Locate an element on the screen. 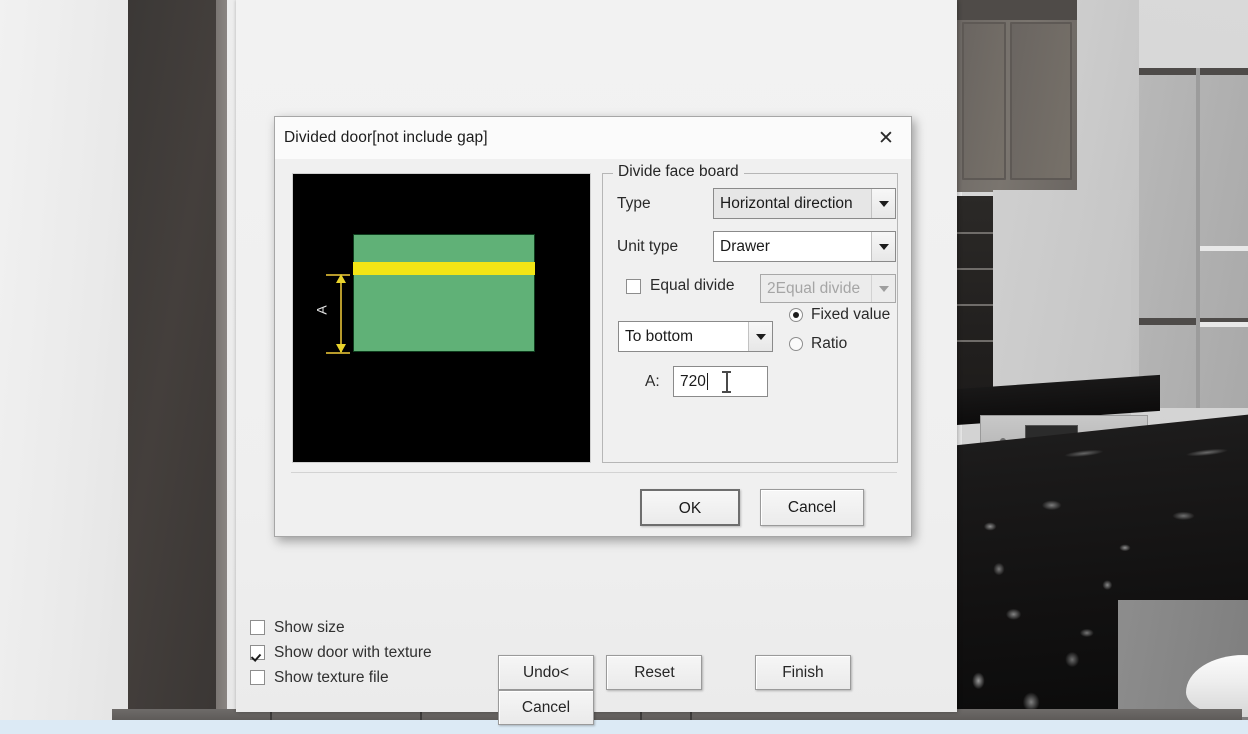 The width and height of the screenshot is (1248, 734). unit-type-combobox-value: Drawer is located at coordinates (745, 246).